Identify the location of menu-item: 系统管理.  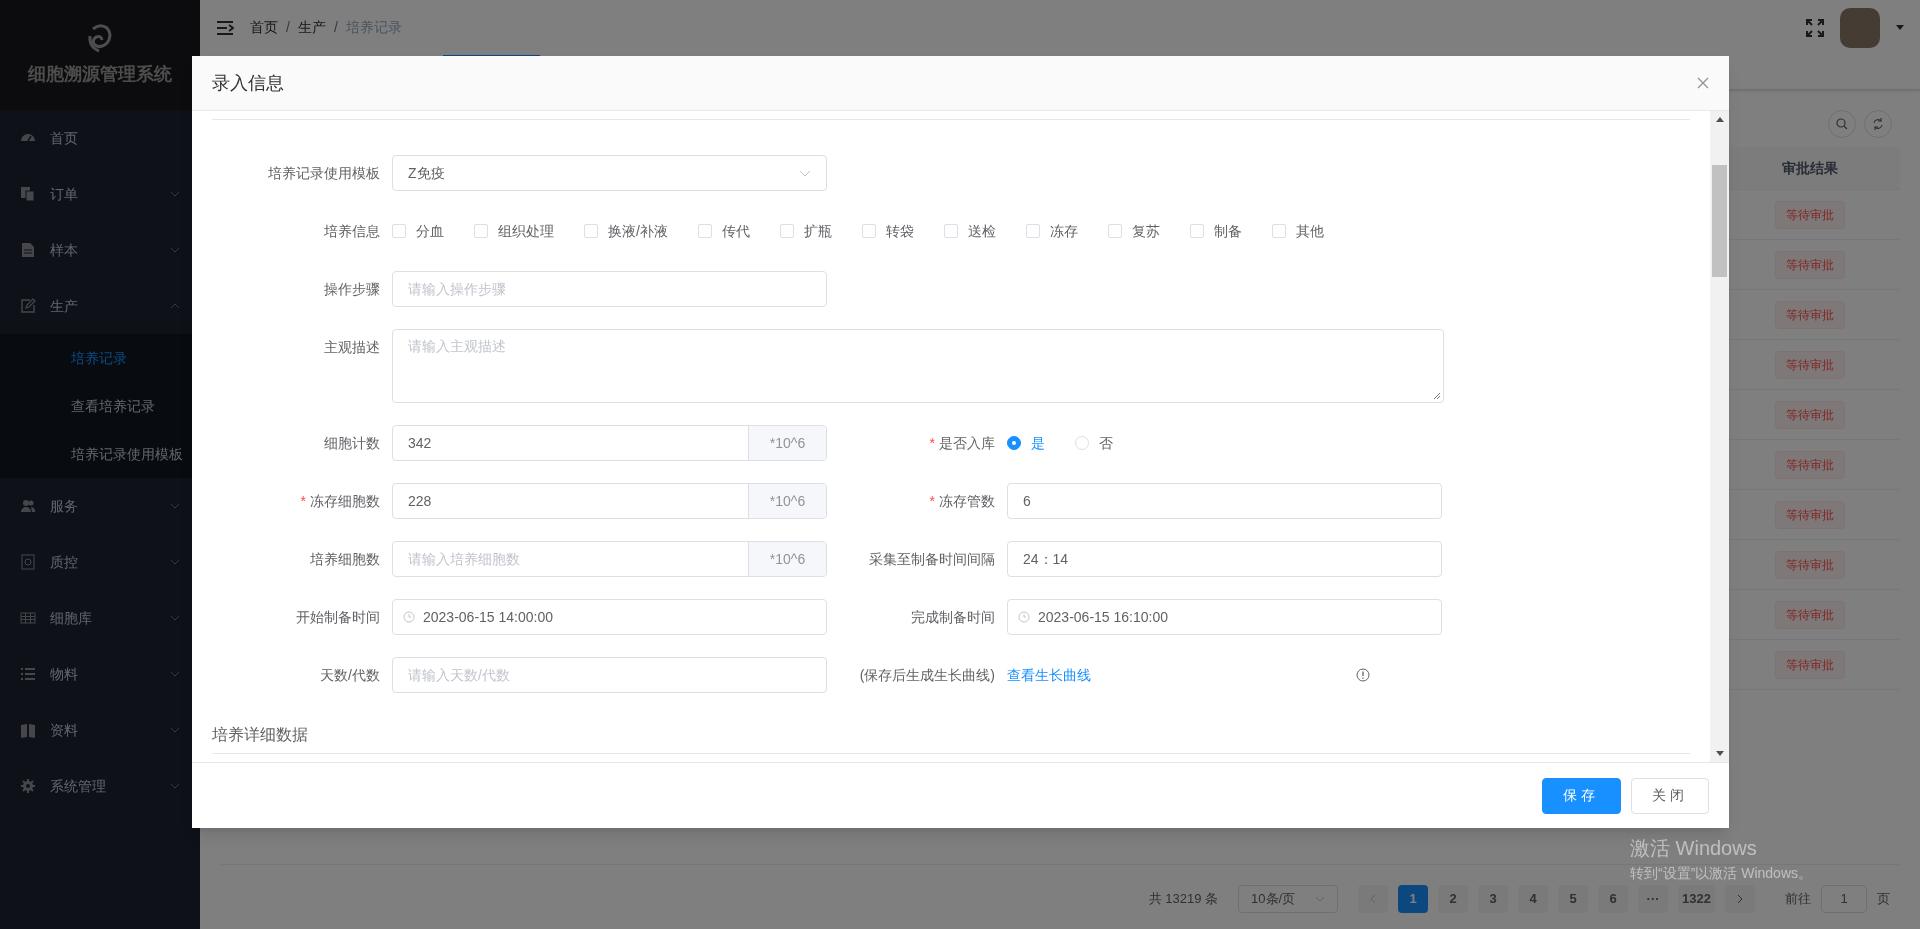
(100, 786).